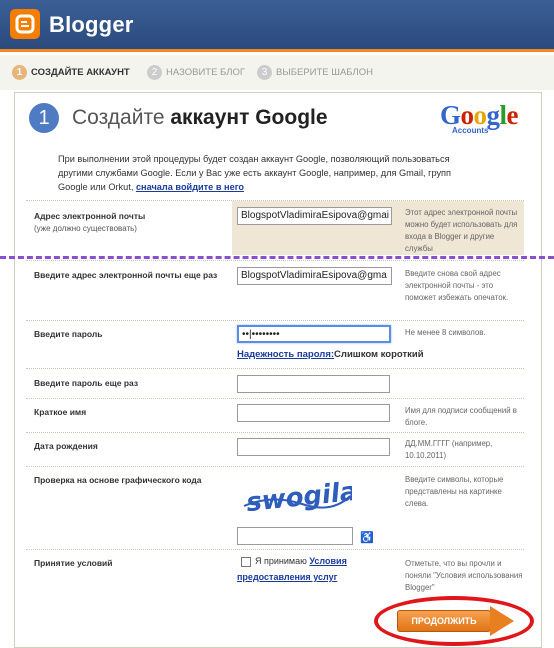 The width and height of the screenshot is (554, 648). Describe the element at coordinates (90, 216) in the screenshot. I see `email-label: Адрес электронной почты` at that location.